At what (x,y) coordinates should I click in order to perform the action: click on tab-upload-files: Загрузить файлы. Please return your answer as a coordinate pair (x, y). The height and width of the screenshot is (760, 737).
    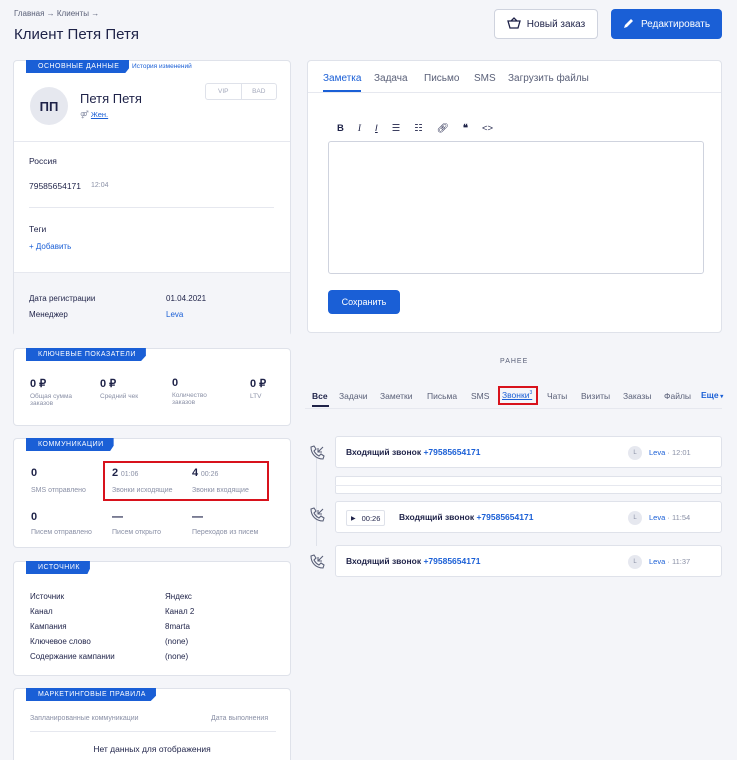
    Looking at the image, I should click on (548, 78).